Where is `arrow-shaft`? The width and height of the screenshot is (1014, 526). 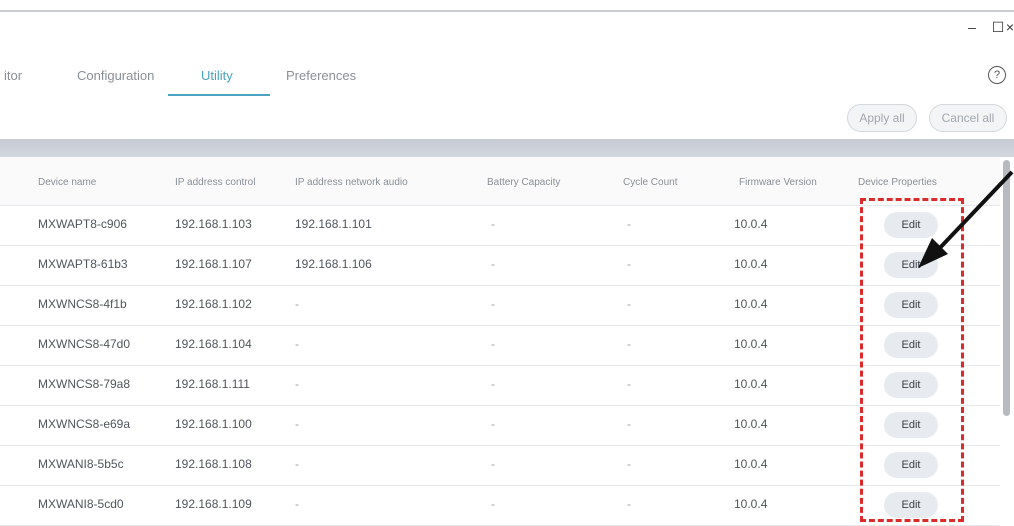
arrow-shaft is located at coordinates (974, 212).